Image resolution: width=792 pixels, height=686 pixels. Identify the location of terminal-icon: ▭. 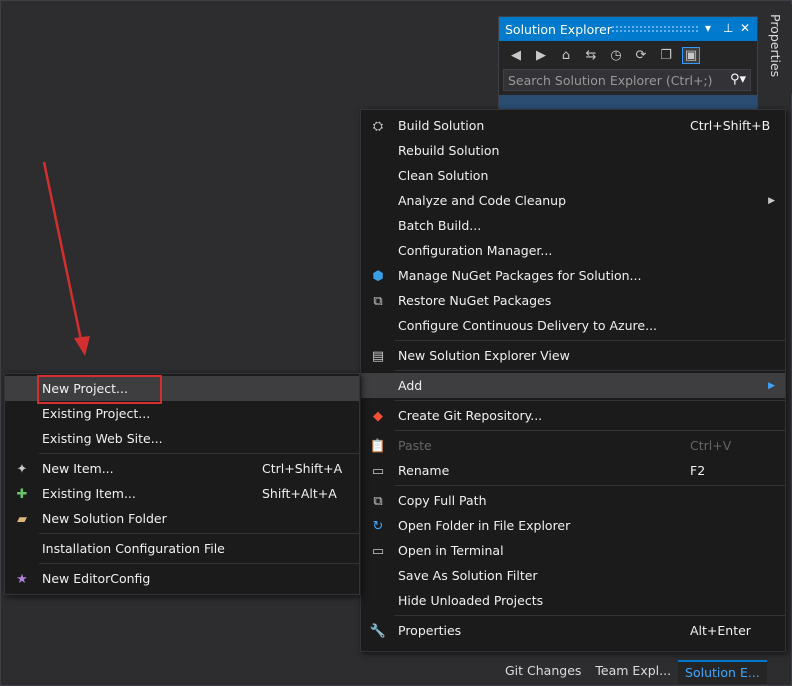
(378, 551).